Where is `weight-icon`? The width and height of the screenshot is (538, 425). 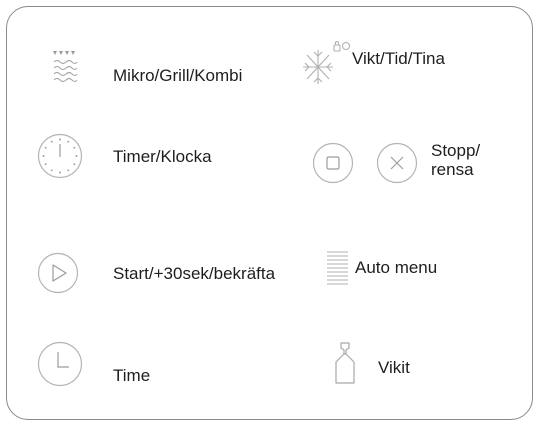 weight-icon is located at coordinates (345, 363).